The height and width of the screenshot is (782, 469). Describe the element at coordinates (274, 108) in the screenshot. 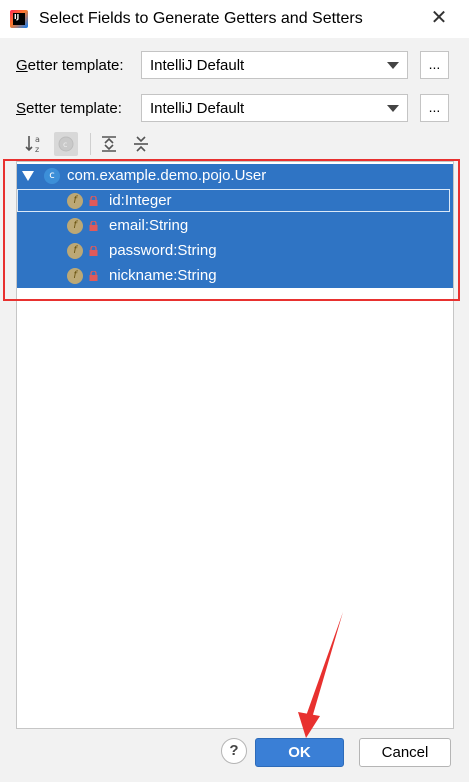

I see `setter-template-dropdown: IntelliJ Default` at that location.